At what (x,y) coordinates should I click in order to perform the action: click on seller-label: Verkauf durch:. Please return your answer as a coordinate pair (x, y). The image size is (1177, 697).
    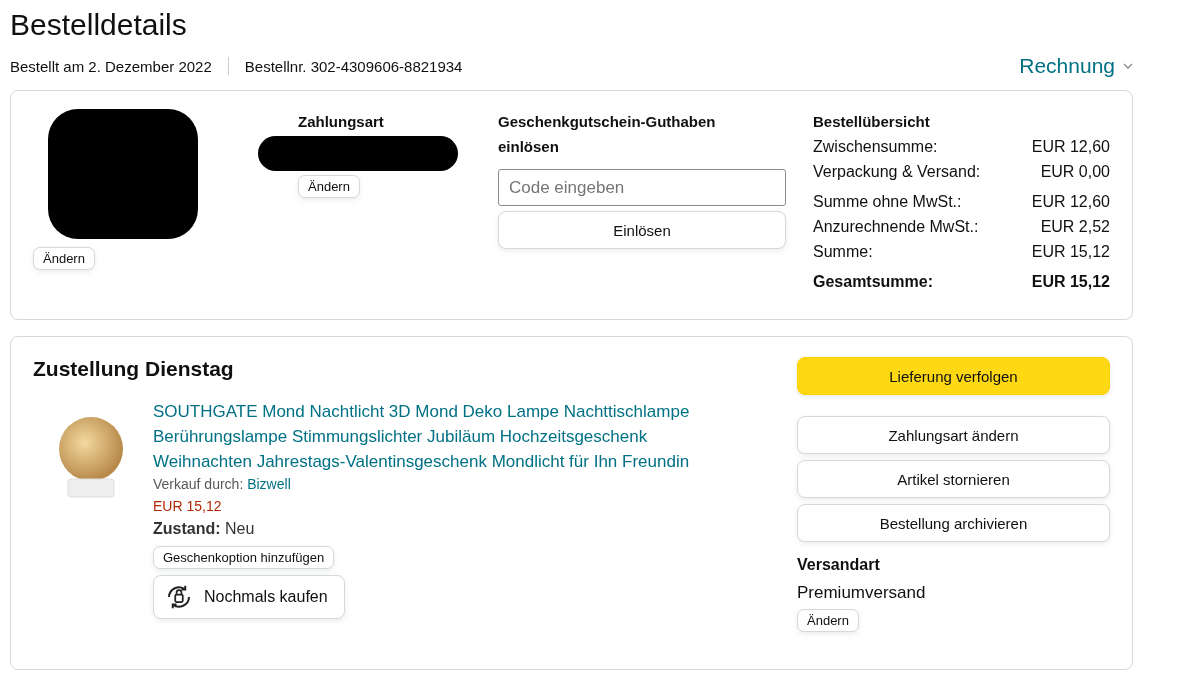
    Looking at the image, I should click on (198, 484).